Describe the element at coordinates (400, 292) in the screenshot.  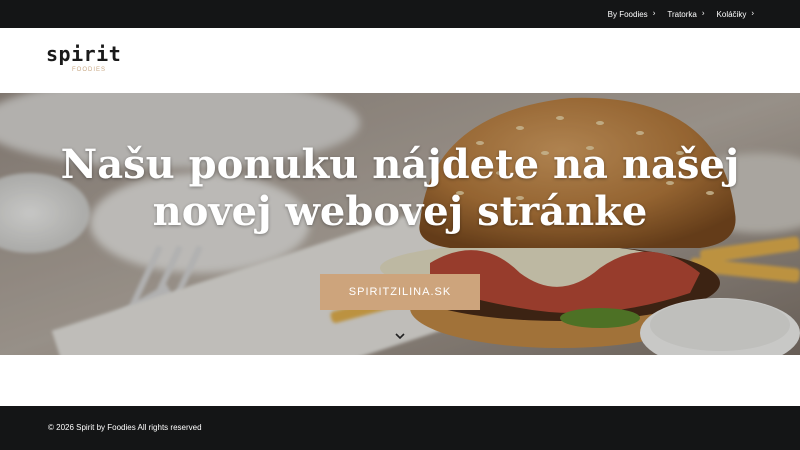
I see `website-link-button: SPIRITZILINA.SK` at that location.